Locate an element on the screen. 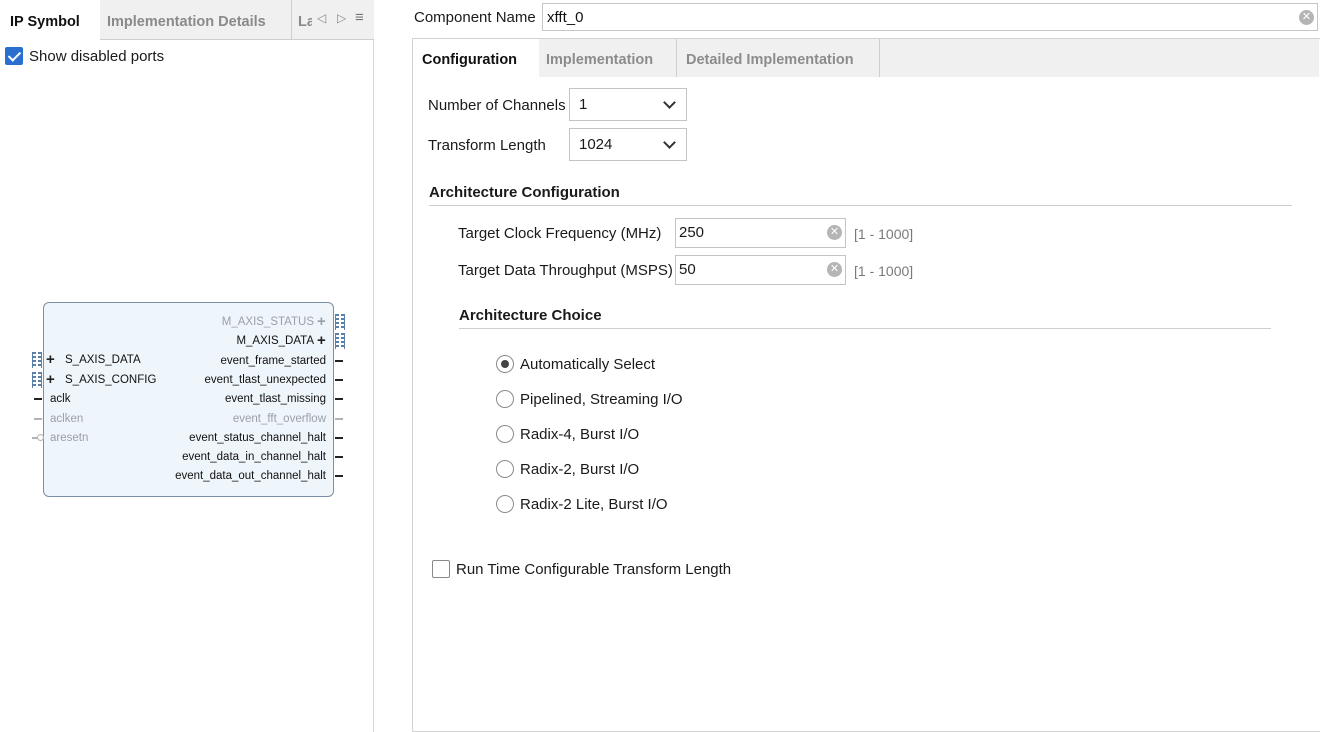  clock-frequency-label: Target Clock Frequency (MHz) is located at coordinates (560, 233).